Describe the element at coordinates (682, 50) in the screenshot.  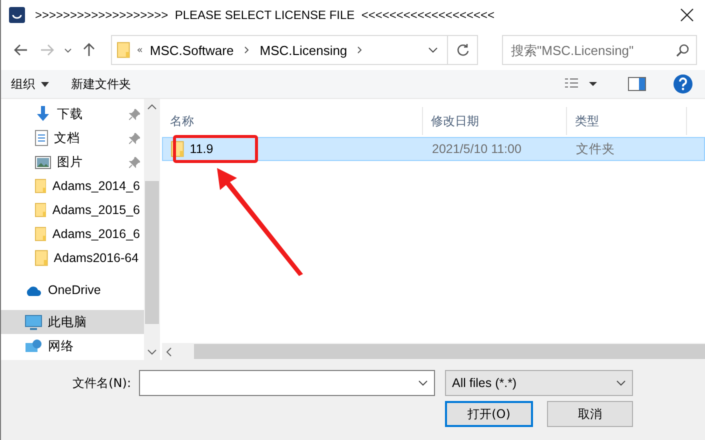
I see `search-icon` at that location.